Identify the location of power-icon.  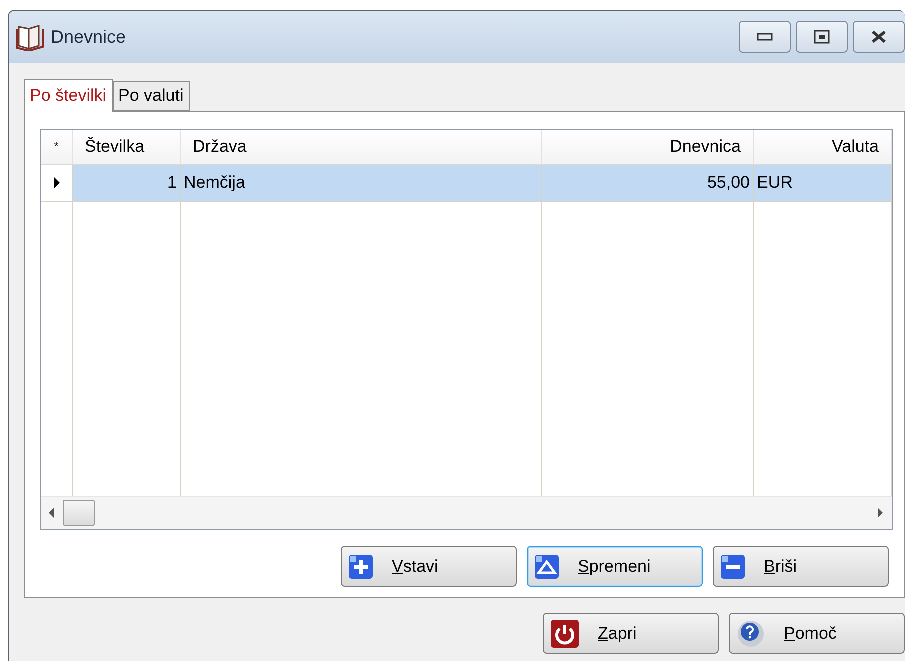
(565, 633).